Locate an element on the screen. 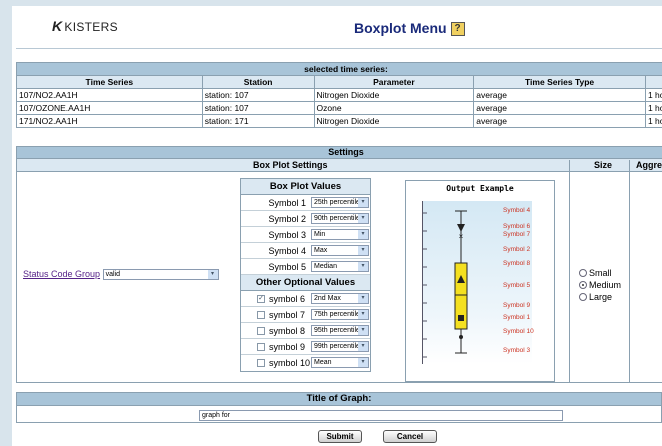  symbol-10-checkbox is located at coordinates (261, 363).